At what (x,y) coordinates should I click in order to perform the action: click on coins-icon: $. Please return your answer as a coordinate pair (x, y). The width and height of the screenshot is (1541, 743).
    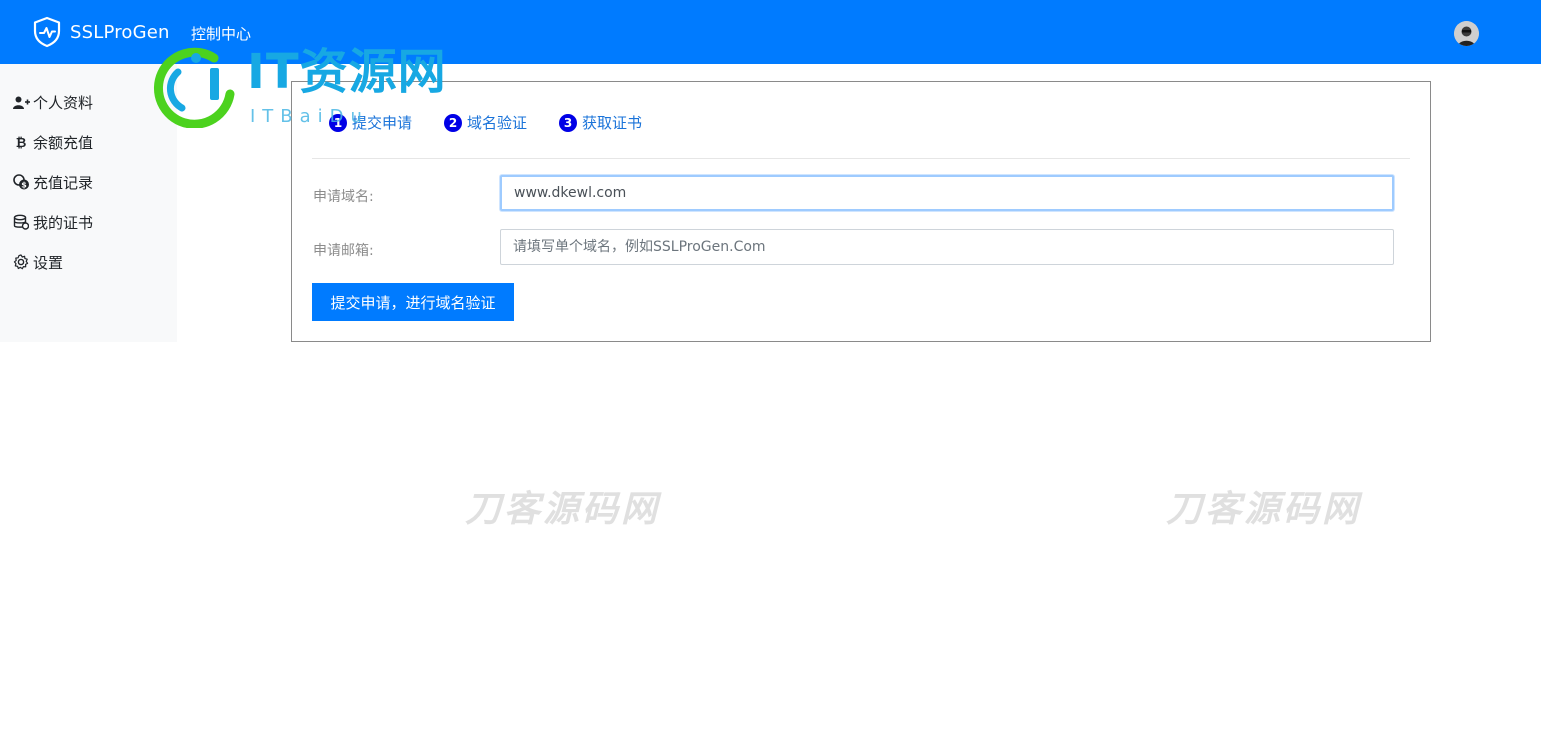
    Looking at the image, I should click on (21, 182).